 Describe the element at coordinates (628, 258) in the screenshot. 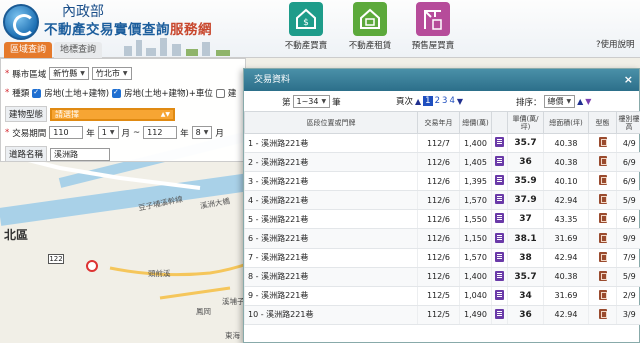

I see `row-floor: 7/9` at that location.